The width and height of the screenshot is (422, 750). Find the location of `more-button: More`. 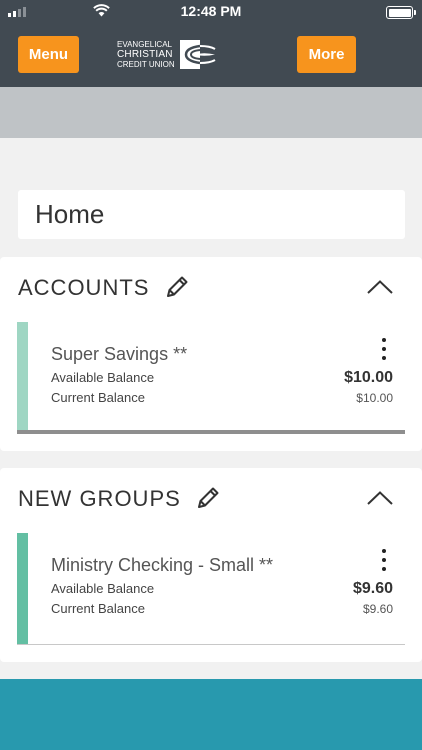

more-button: More is located at coordinates (326, 54).